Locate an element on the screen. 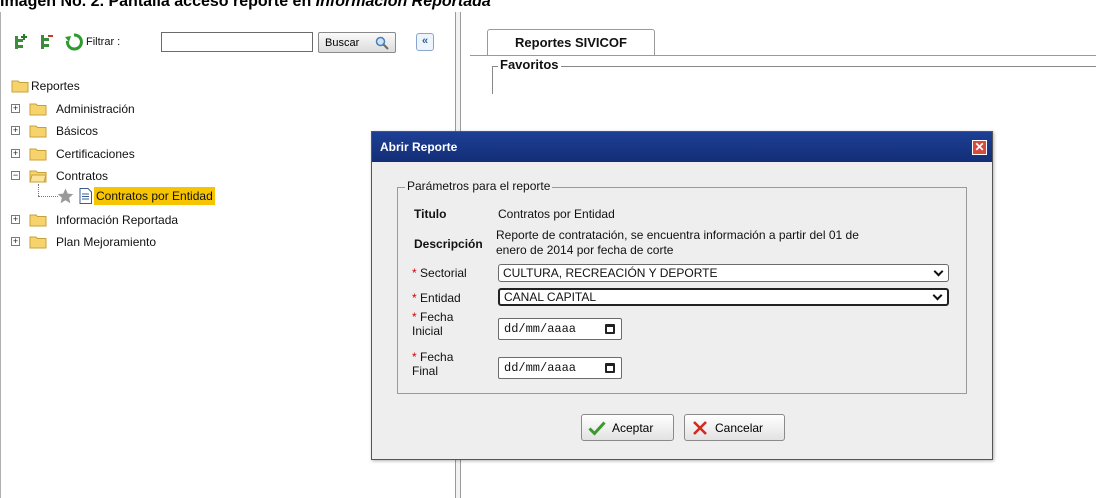 The height and width of the screenshot is (498, 1096). descripcion-label: Descripción is located at coordinates (448, 244).